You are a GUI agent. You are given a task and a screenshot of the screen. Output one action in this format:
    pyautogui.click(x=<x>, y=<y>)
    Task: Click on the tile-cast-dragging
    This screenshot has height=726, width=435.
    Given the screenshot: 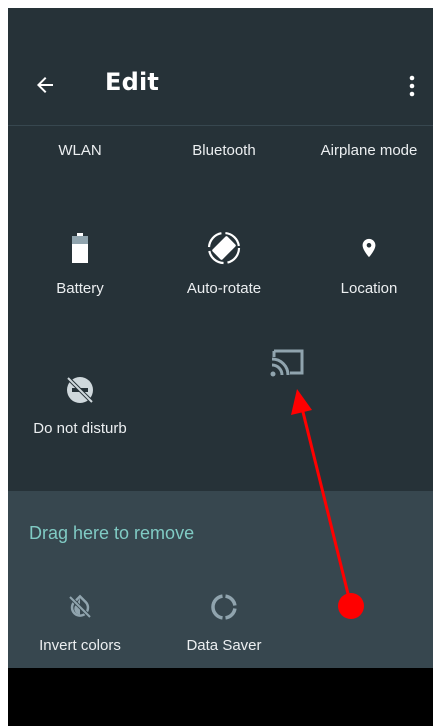 What is the action you would take?
    pyautogui.click(x=288, y=362)
    